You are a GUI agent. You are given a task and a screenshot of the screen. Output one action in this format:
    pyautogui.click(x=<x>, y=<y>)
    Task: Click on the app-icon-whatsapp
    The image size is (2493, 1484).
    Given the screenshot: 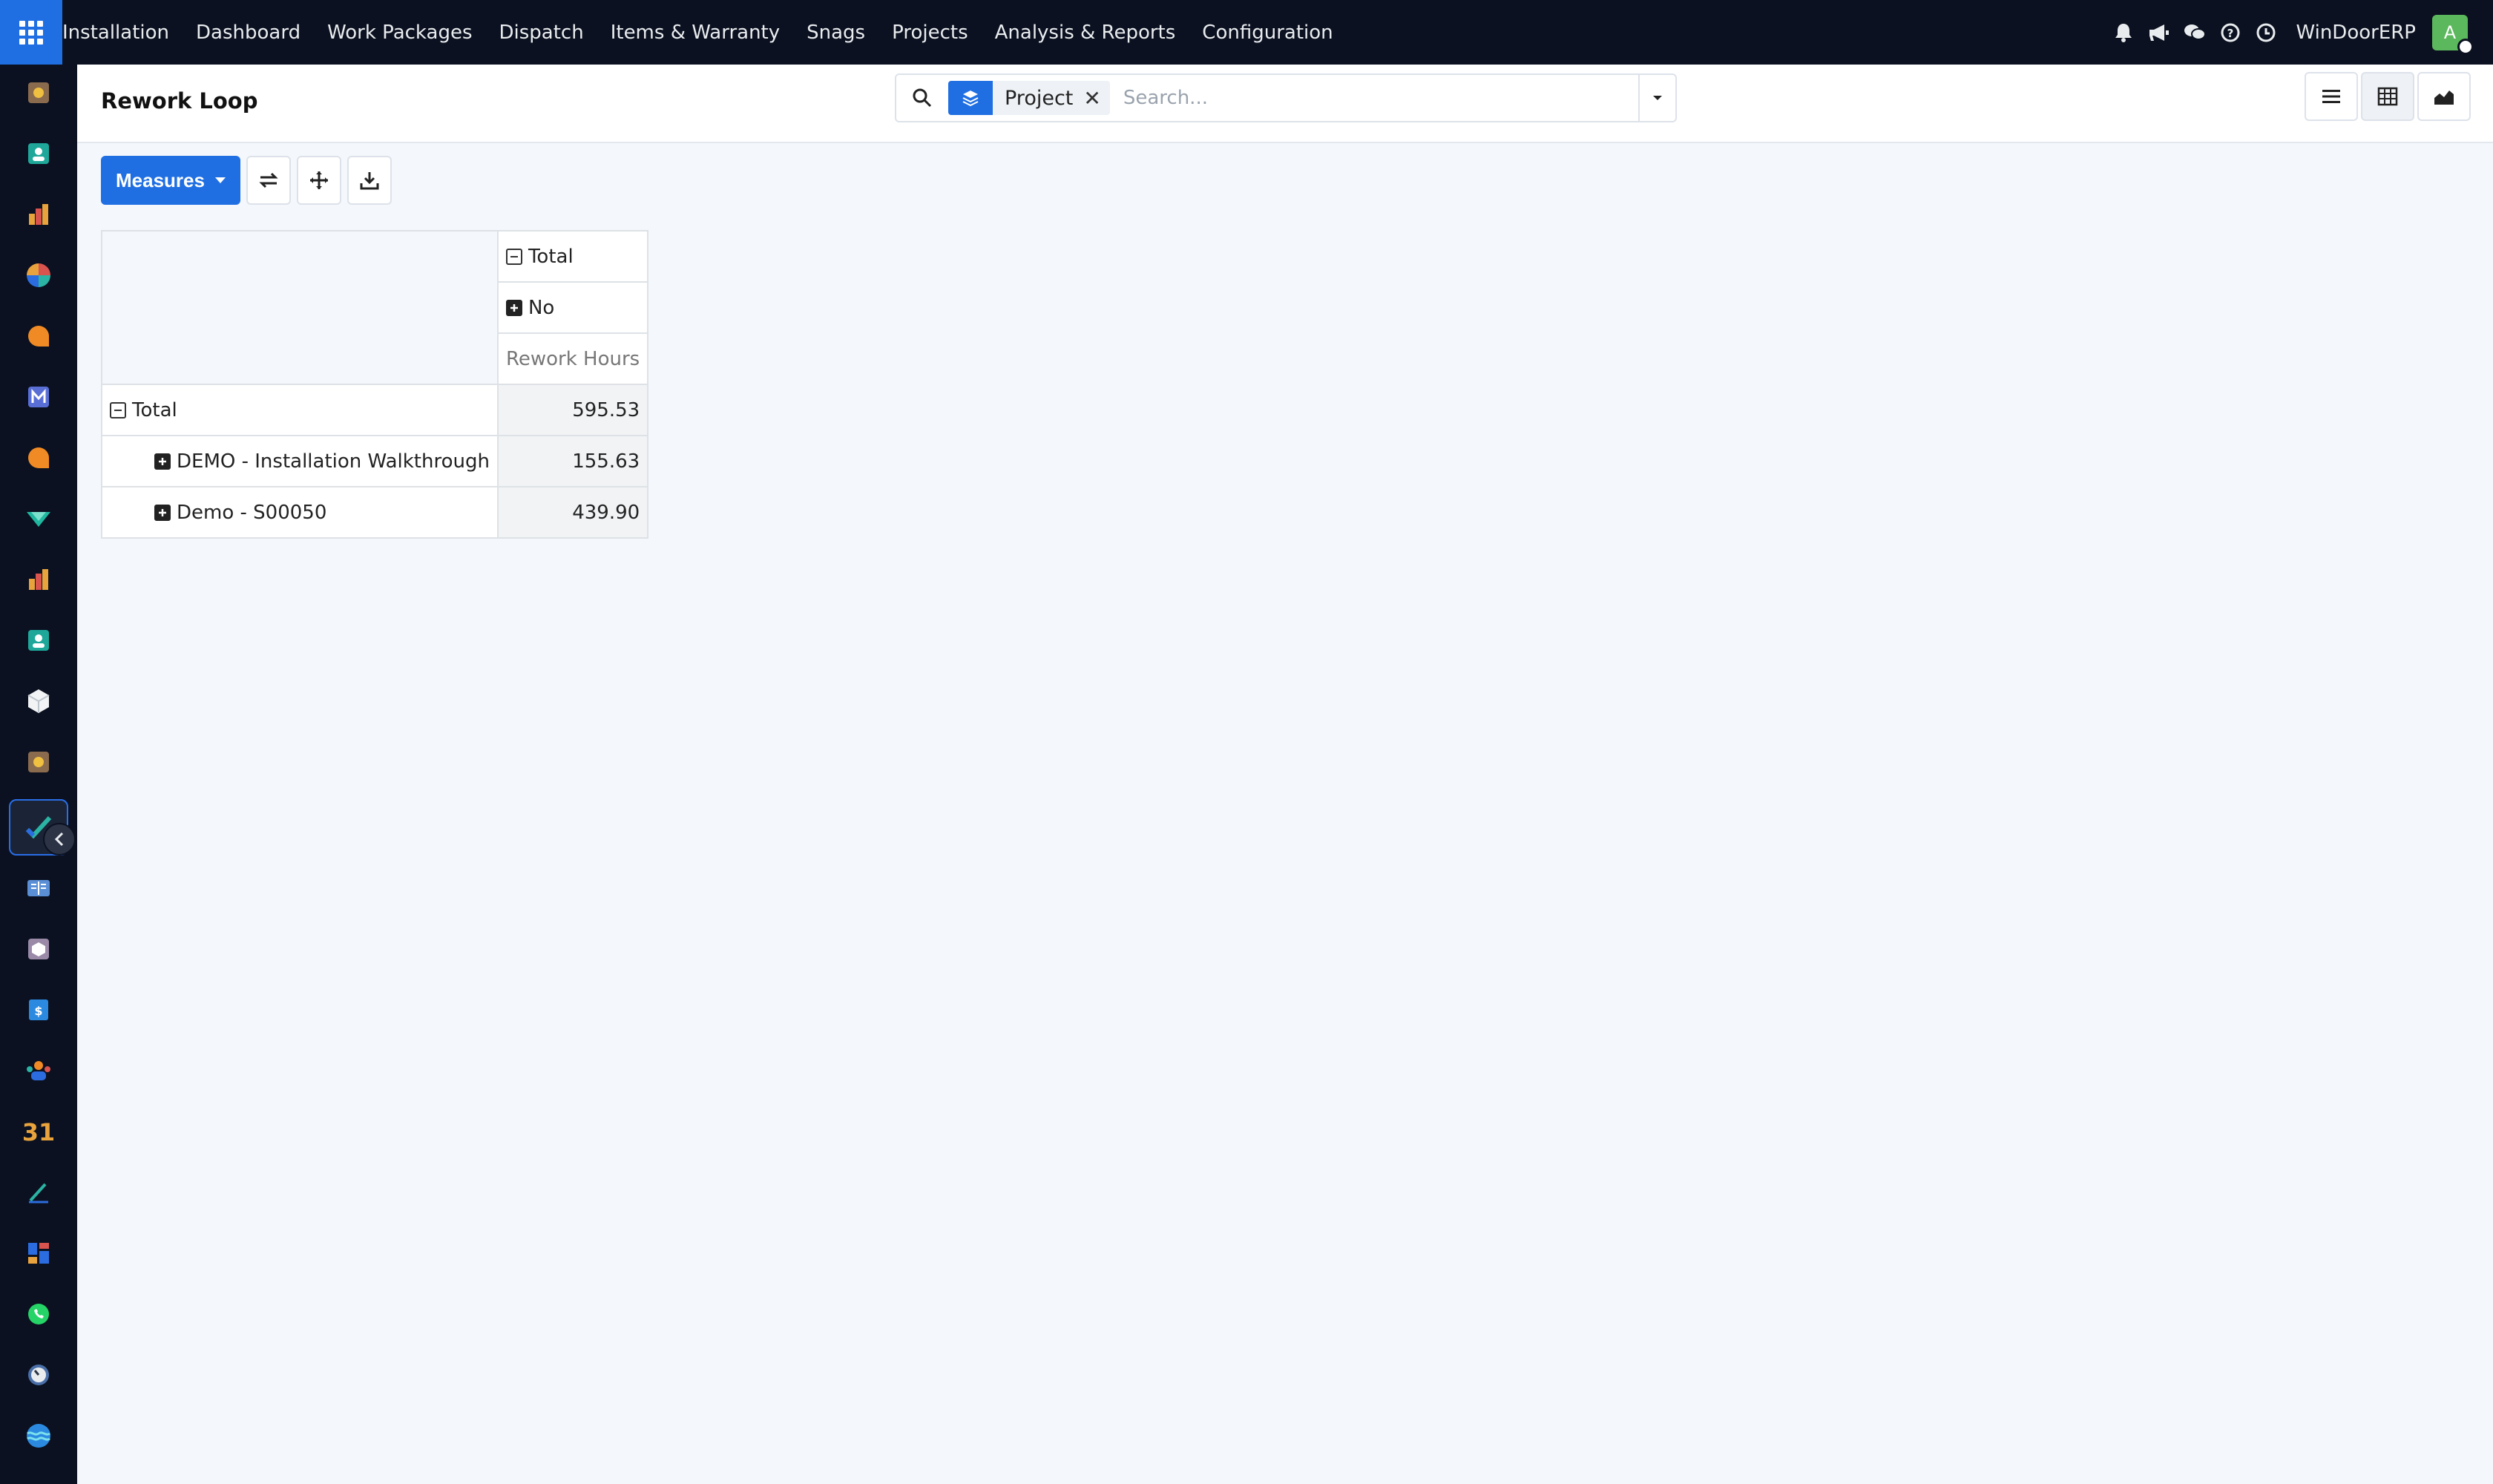 What is the action you would take?
    pyautogui.click(x=38, y=1314)
    